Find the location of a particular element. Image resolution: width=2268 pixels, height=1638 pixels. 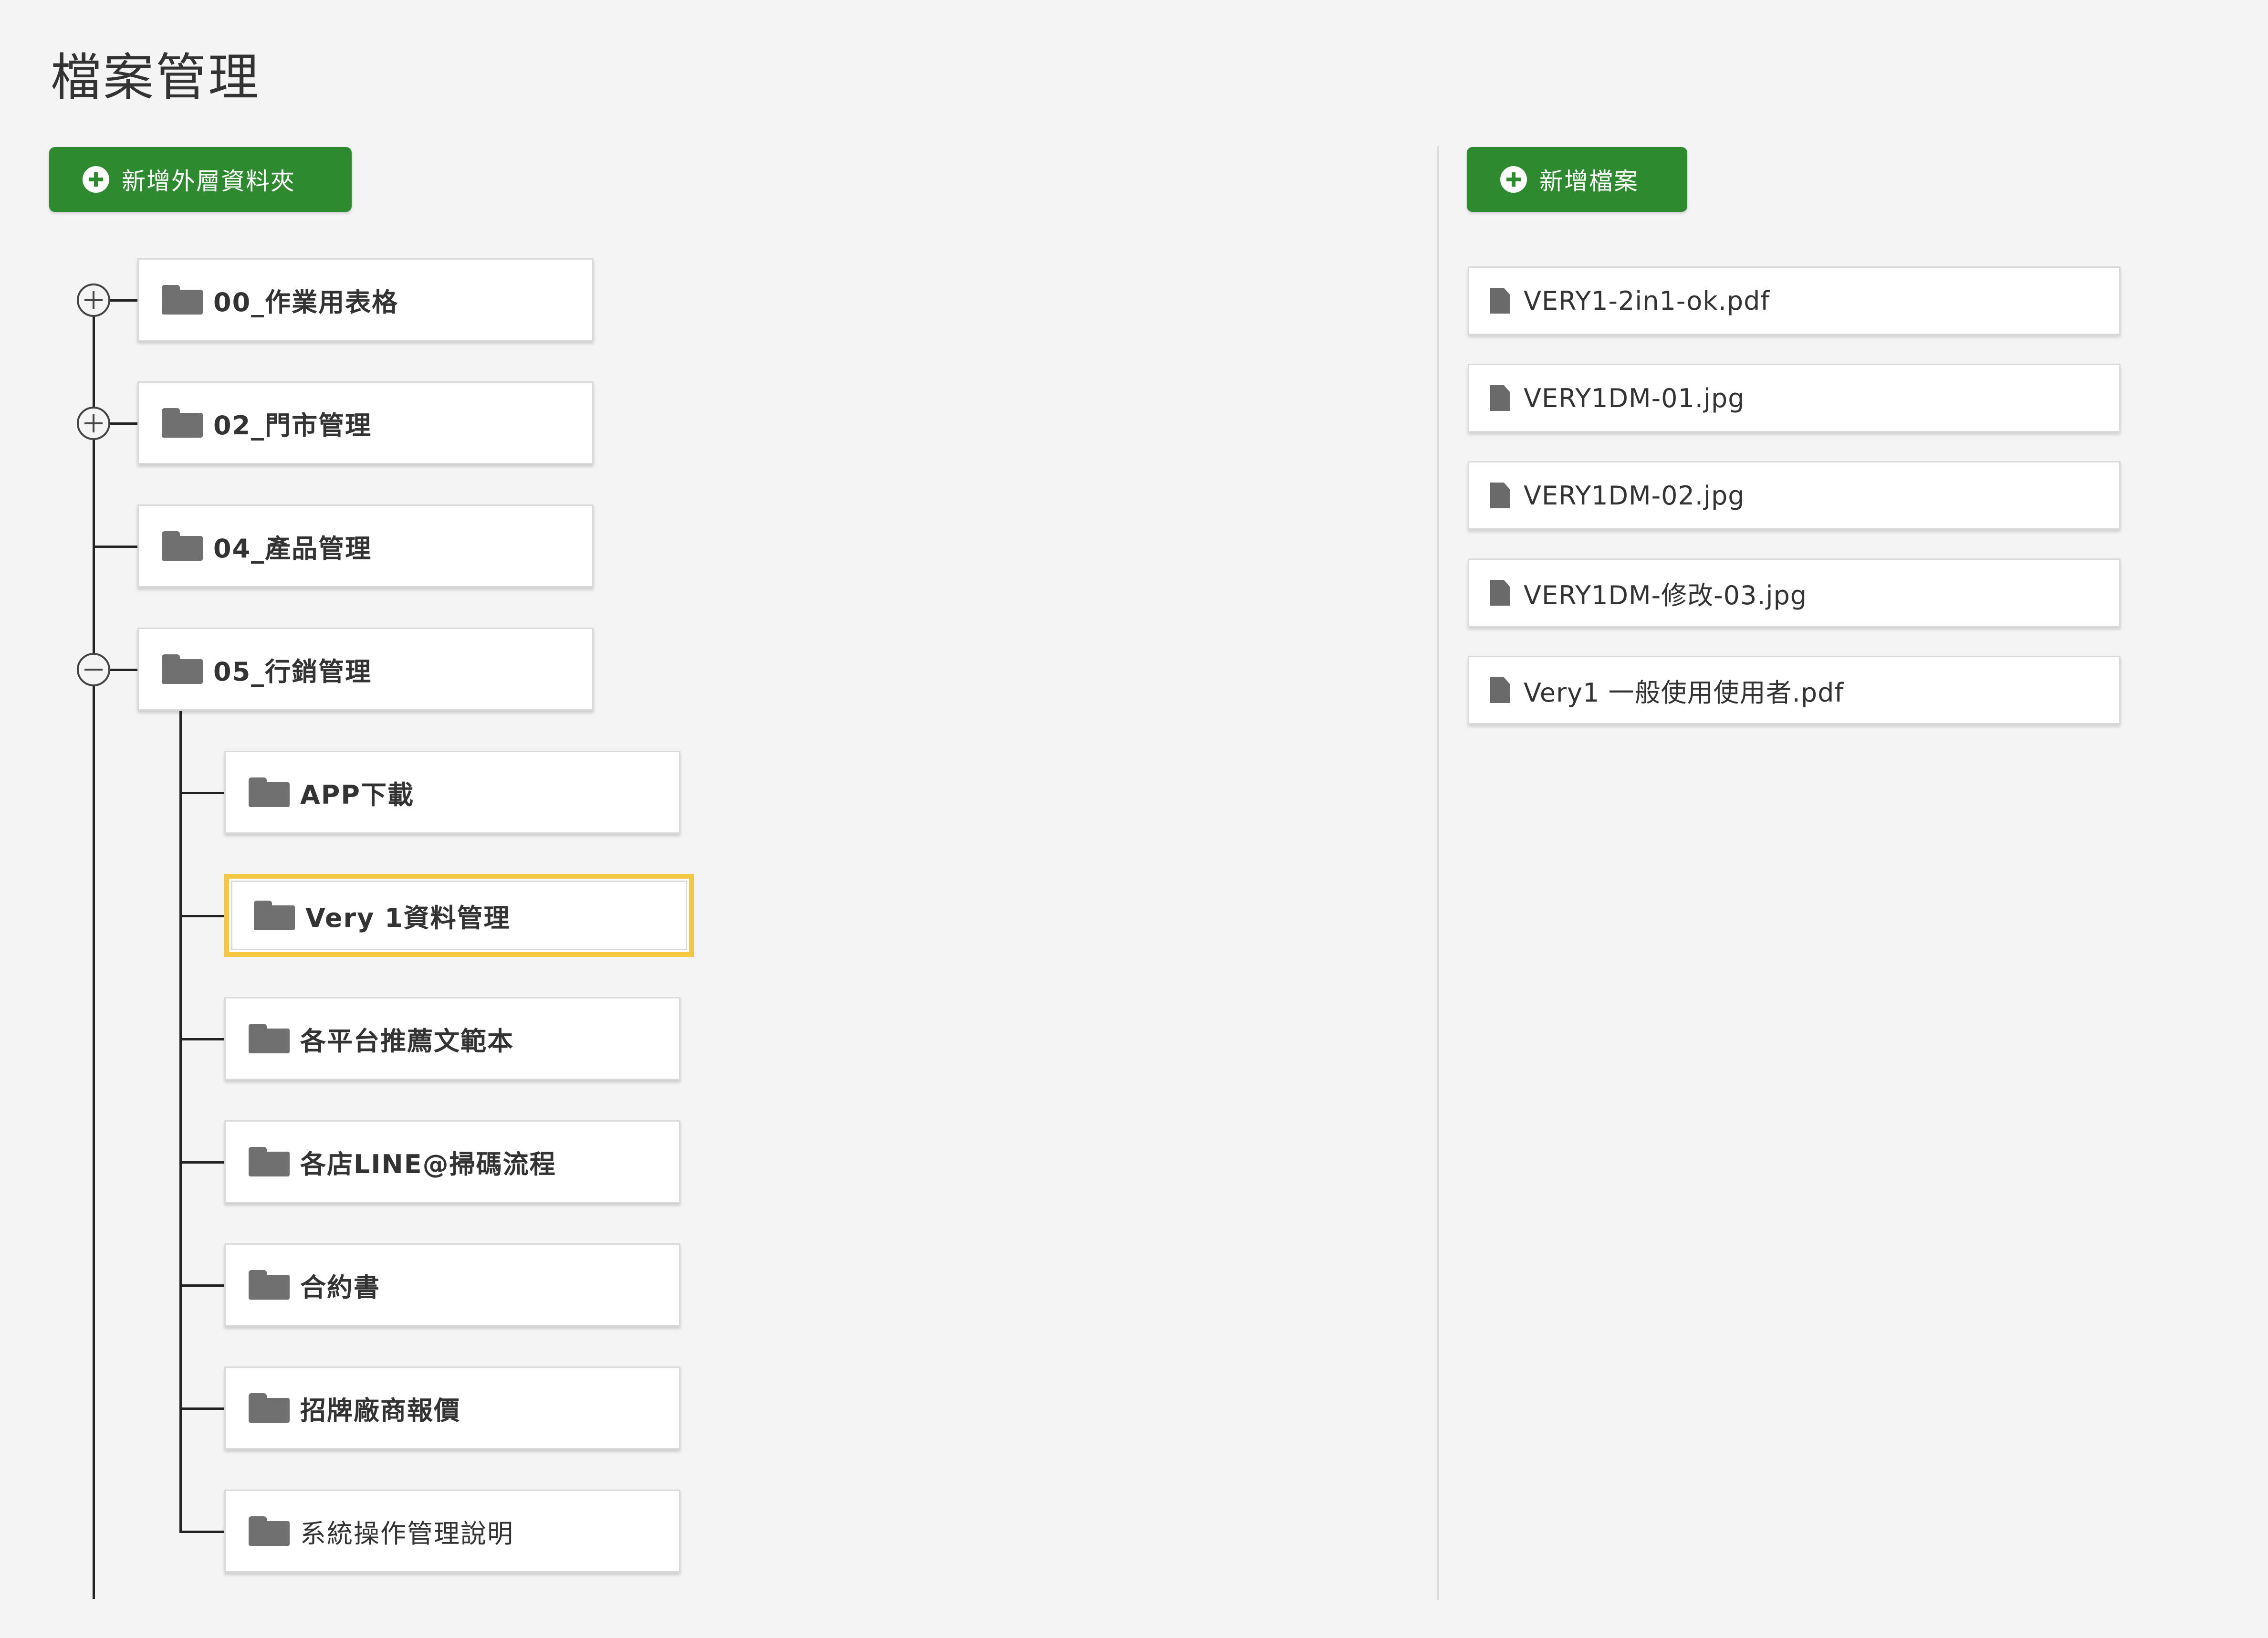

file-item: VERY1-2in1-ok.pdf is located at coordinates (1795, 301).